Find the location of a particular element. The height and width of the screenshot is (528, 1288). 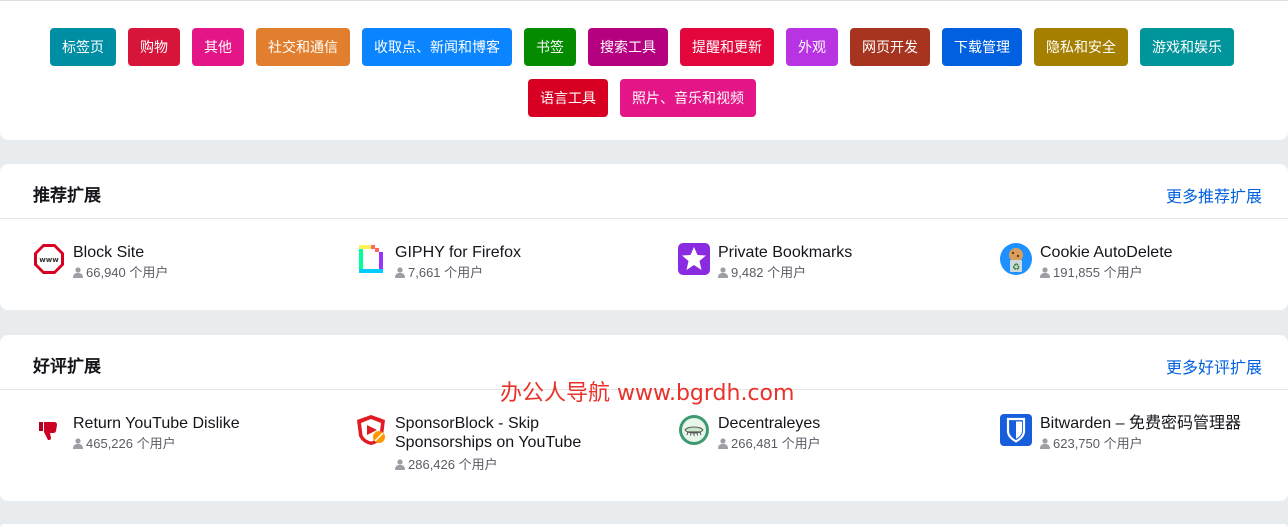

extension-item: Bitwarden – 免费密码管理器 623,750 个用户 is located at coordinates (1135, 434).